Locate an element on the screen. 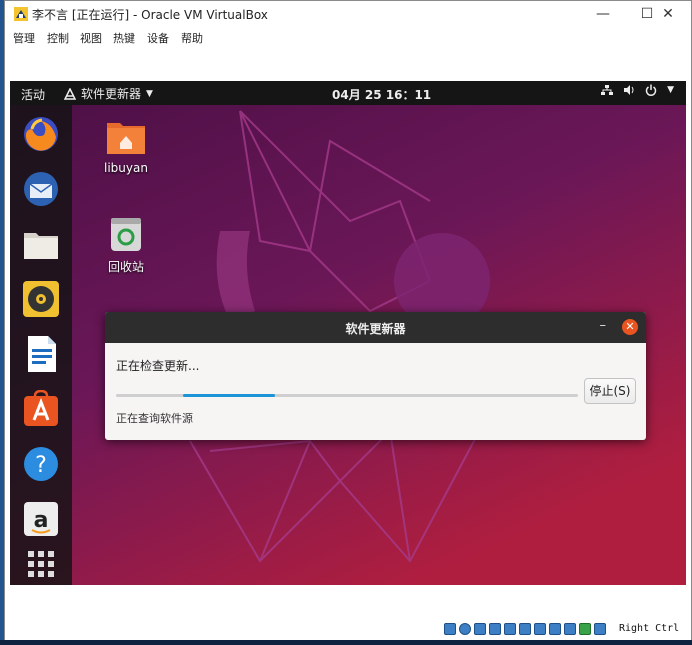  svg-text: a is located at coordinates (41, 520).